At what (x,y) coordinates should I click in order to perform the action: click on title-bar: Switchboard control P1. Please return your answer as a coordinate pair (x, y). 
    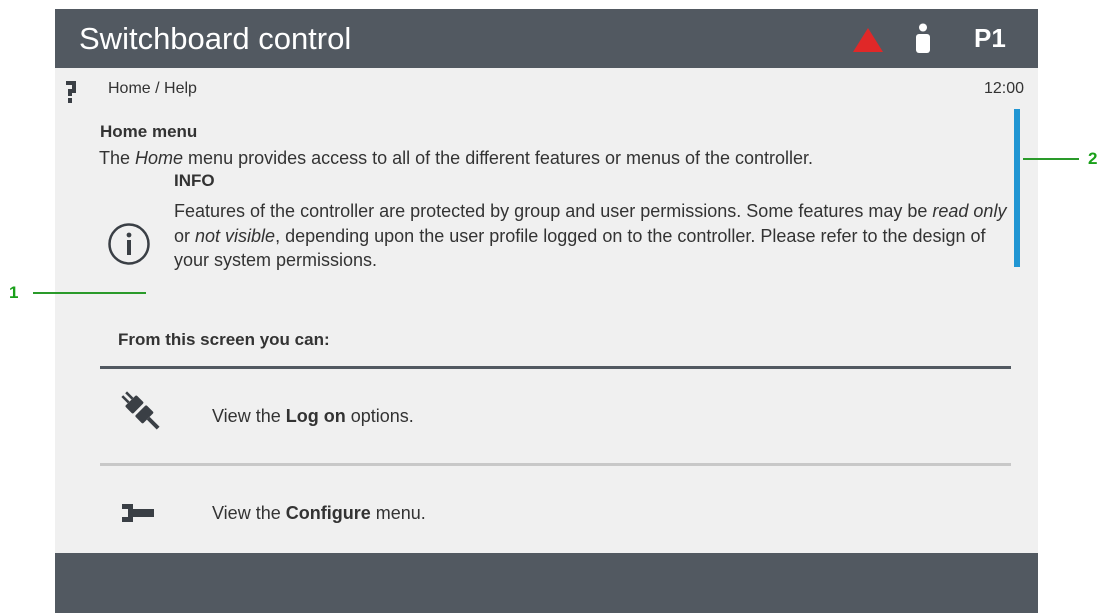
    Looking at the image, I should click on (546, 38).